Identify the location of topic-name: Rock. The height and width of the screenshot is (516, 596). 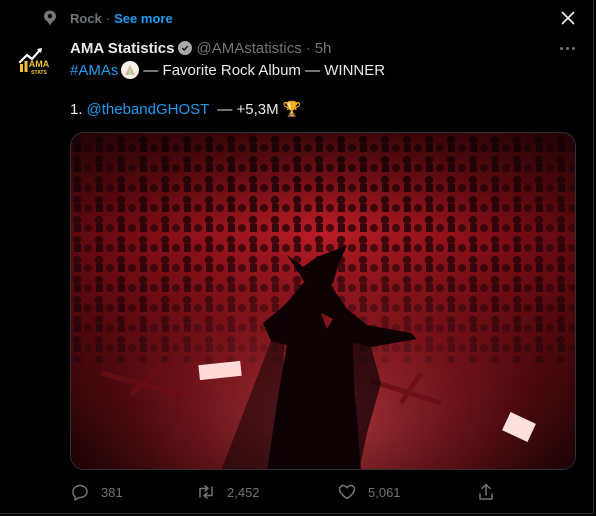
(86, 18).